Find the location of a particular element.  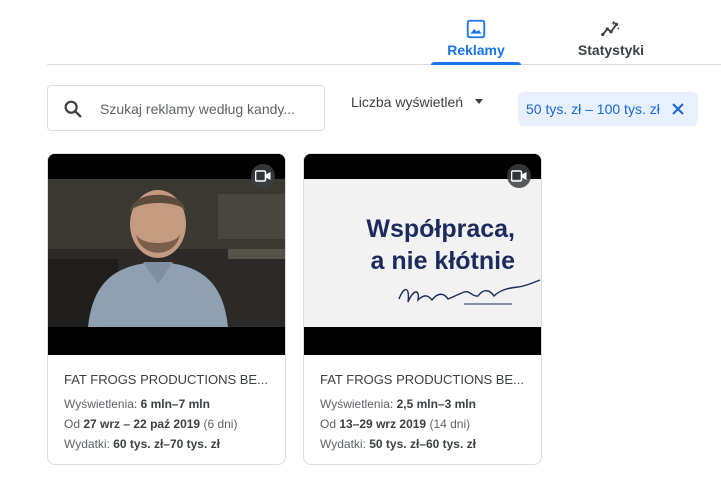

ad-thumbnail: Współpraca, a nie kłótnie is located at coordinates (422, 254).